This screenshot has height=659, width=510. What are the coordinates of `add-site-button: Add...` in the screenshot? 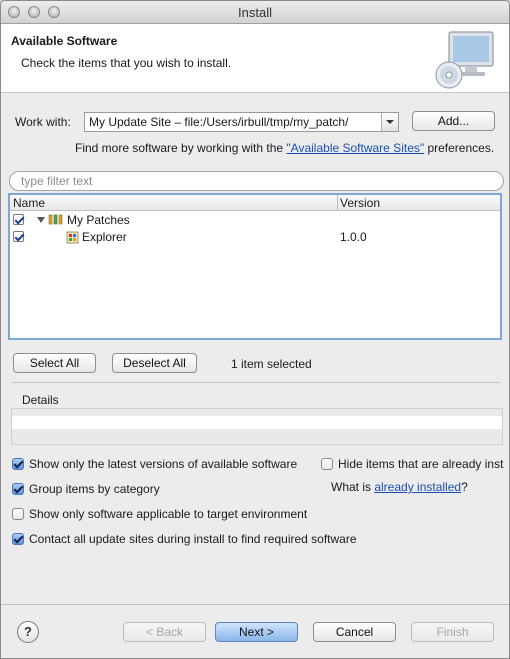 It's located at (453, 121).